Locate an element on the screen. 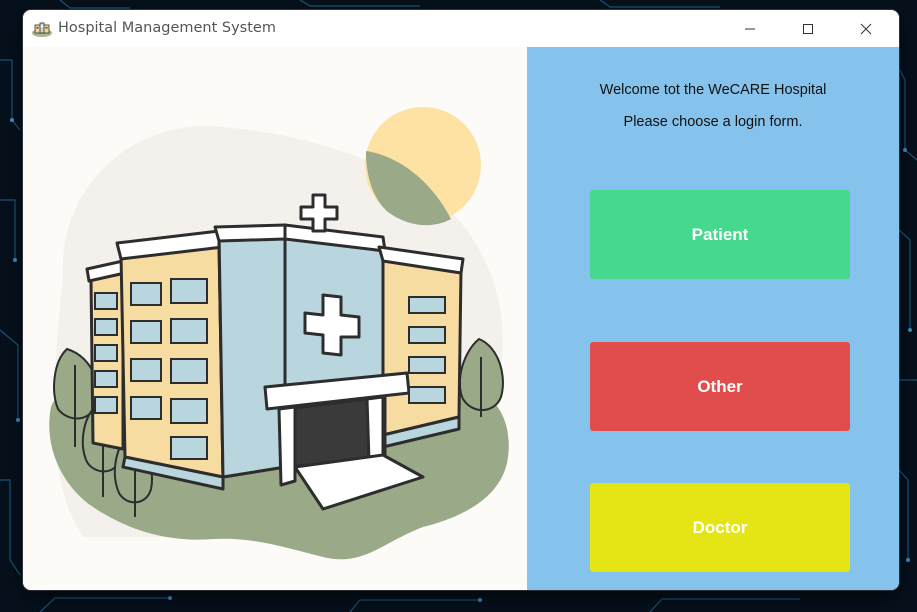 This screenshot has width=917, height=612. window-title: Hospital Management System is located at coordinates (167, 28).